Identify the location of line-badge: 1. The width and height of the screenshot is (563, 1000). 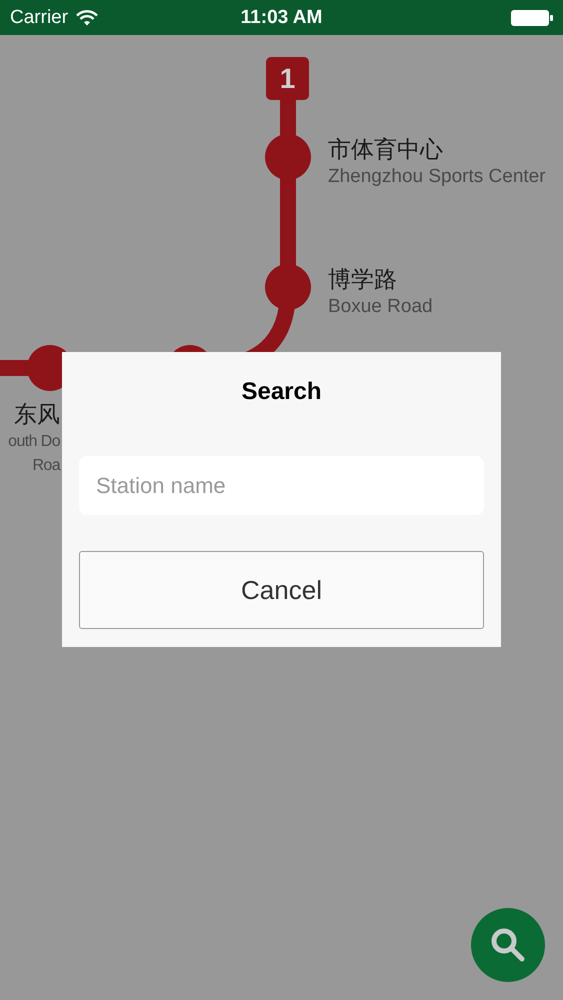
(287, 78).